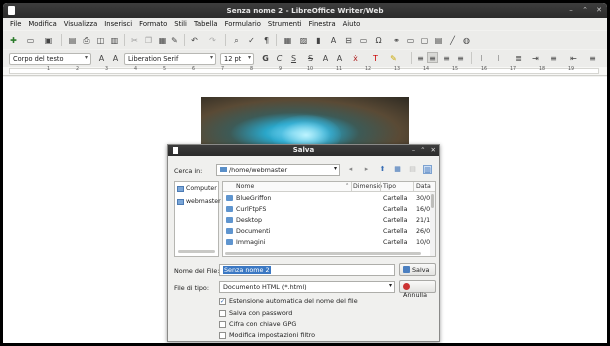 The image size is (610, 346). What do you see at coordinates (115, 58) in the screenshot?
I see `new-style-icon: A` at bounding box center [115, 58].